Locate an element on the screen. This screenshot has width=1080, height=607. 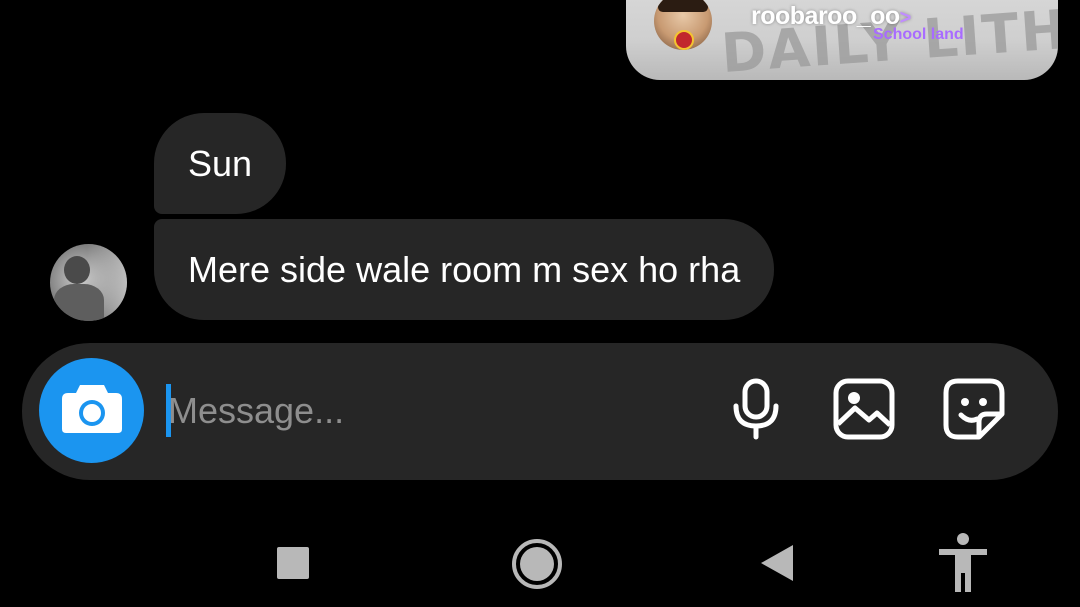
sender-avatar is located at coordinates (88, 282).